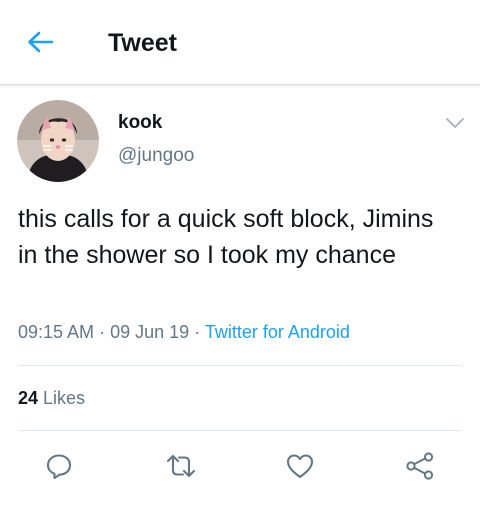  I want to click on tweet-date: 09 Jun 19, so click(150, 332).